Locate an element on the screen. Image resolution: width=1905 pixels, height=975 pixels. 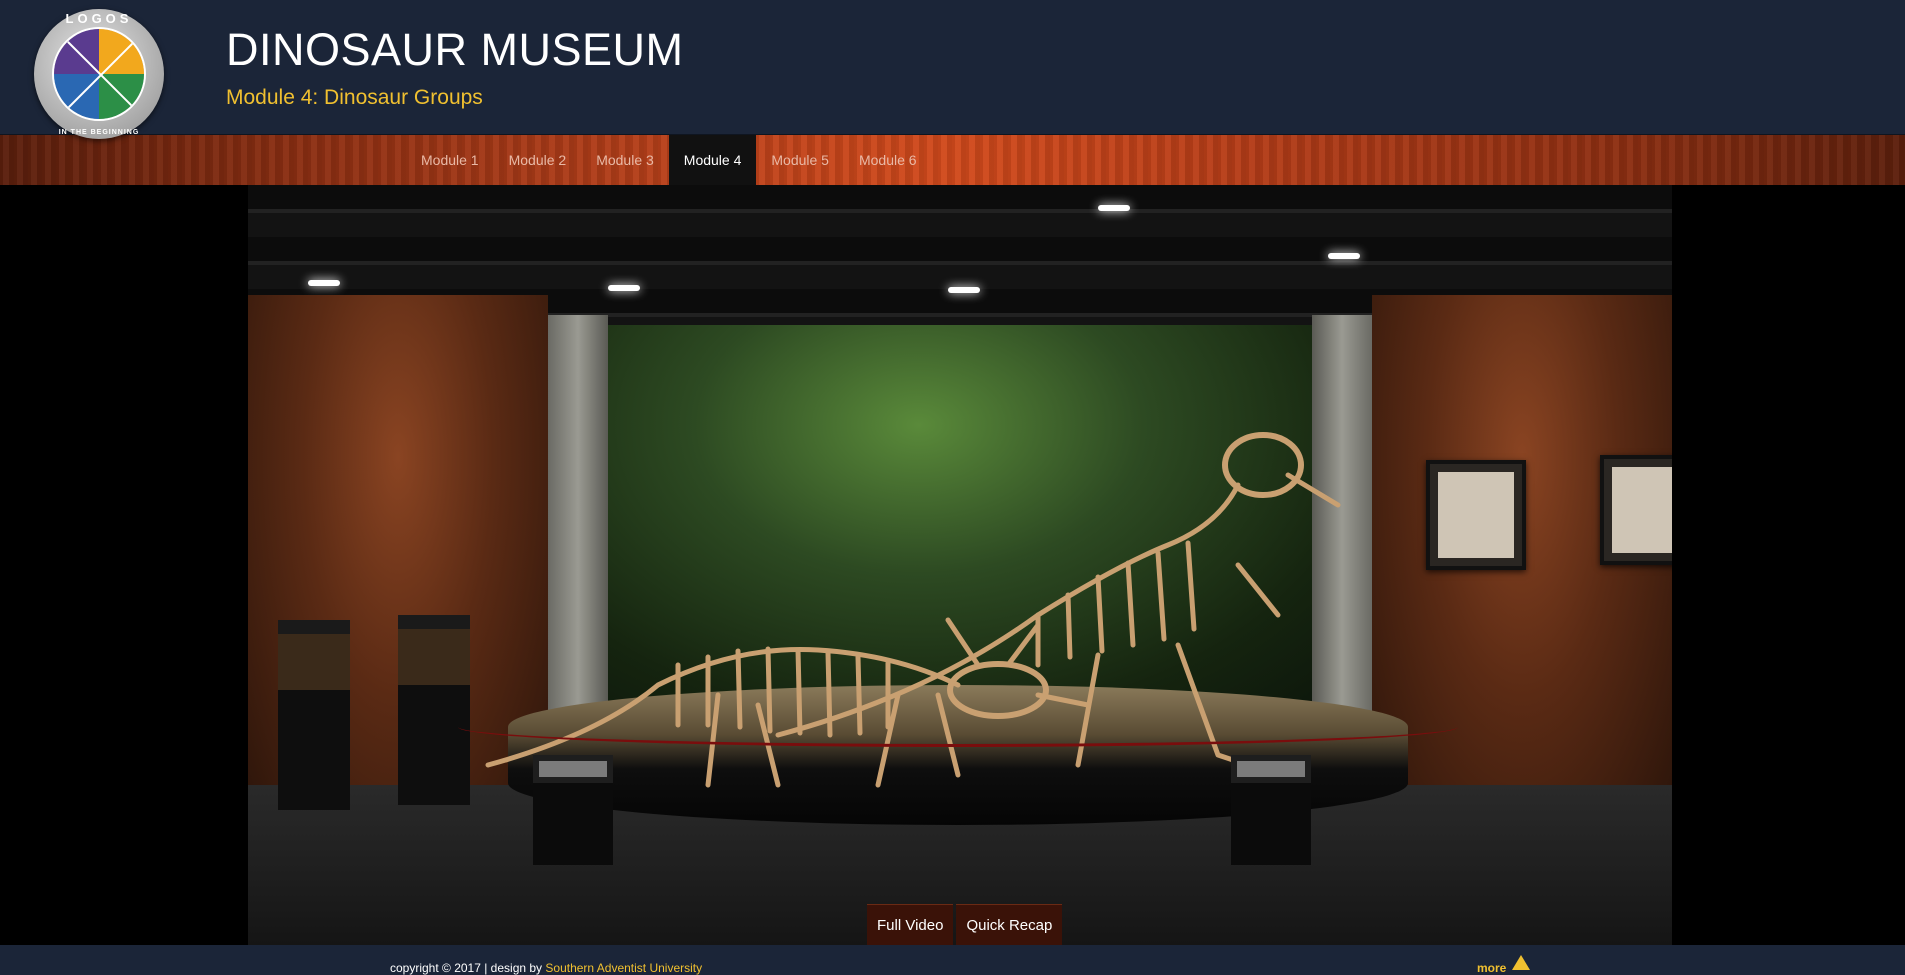
logo-emblem is located at coordinates (99, 74).